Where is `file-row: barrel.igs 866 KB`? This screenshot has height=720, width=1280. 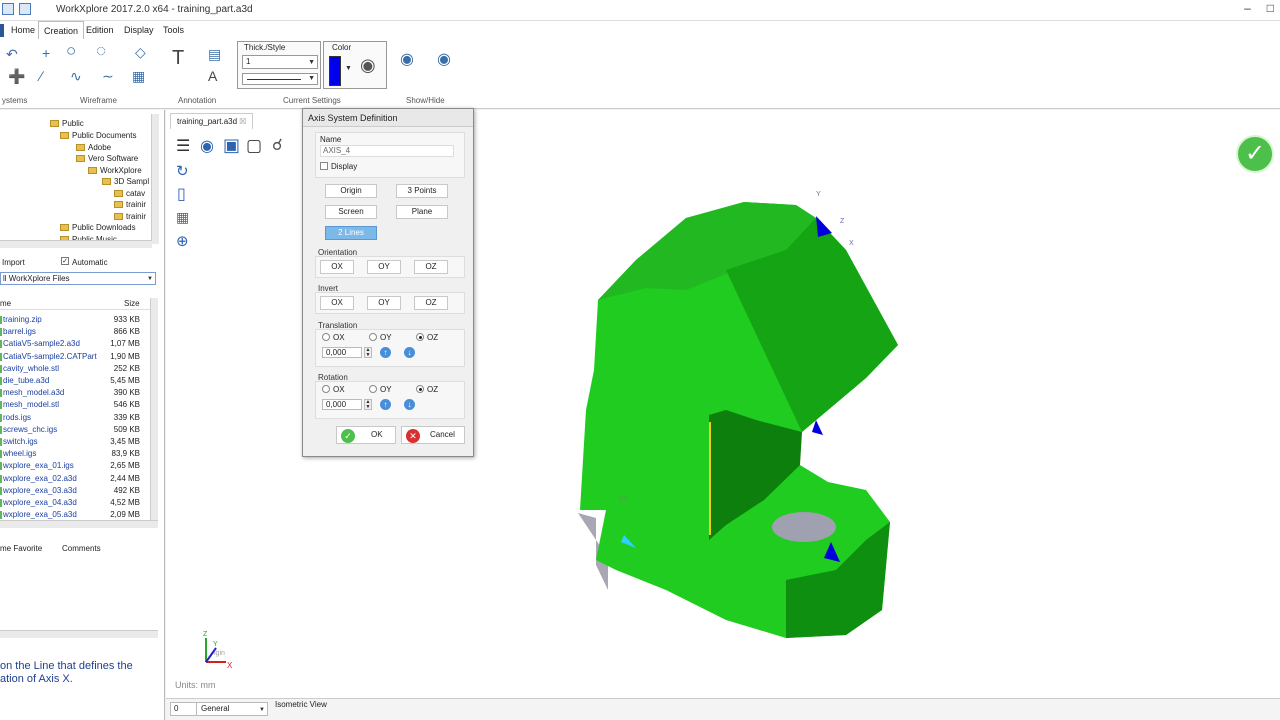 file-row: barrel.igs 866 KB is located at coordinates (70, 332).